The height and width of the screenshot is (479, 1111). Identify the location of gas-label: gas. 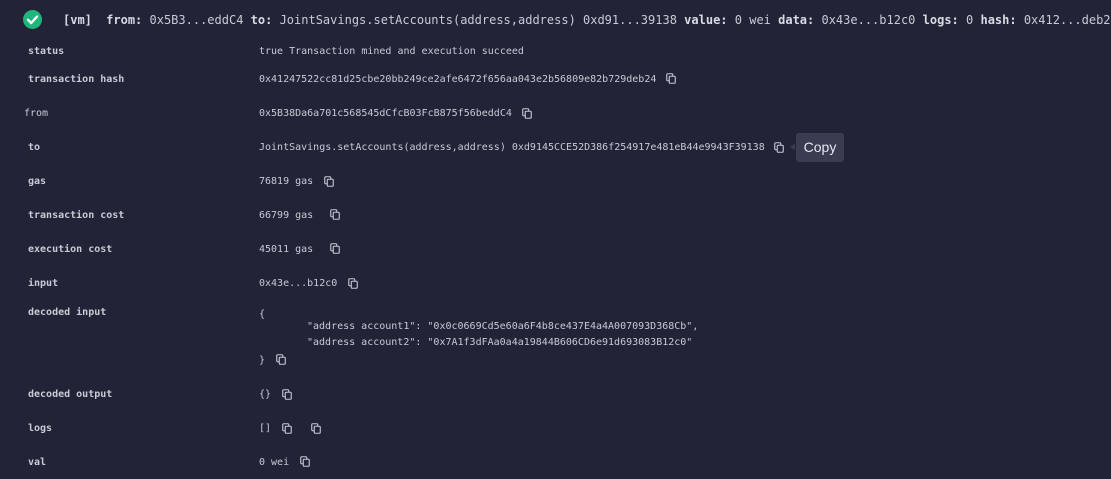
(37, 181).